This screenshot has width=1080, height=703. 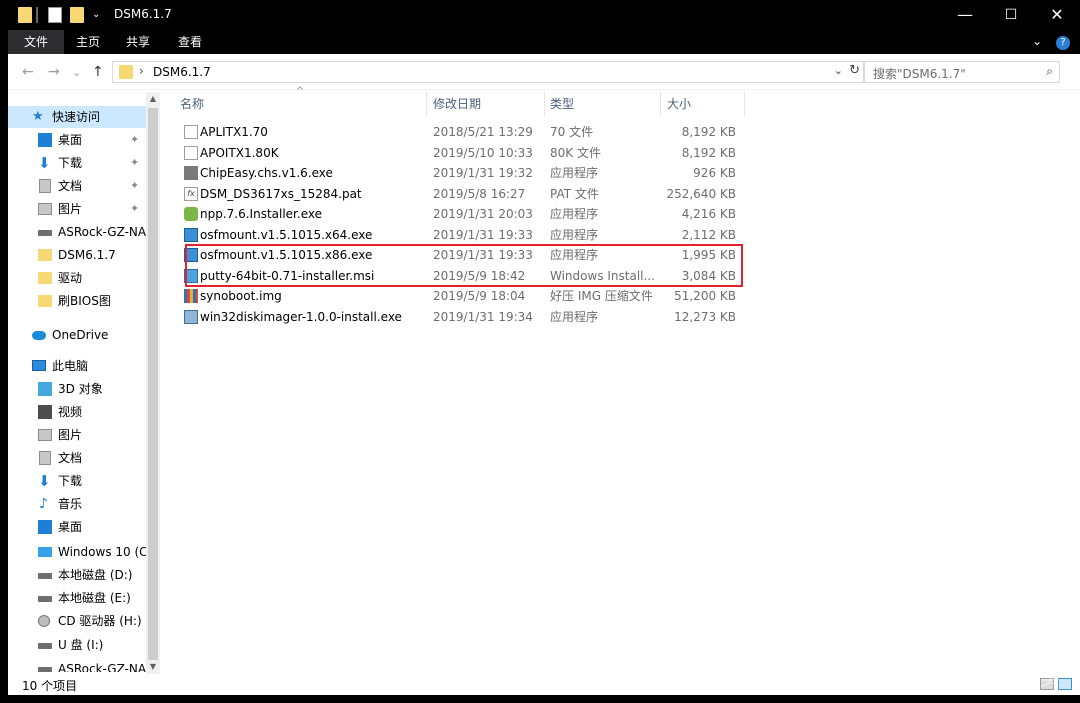 I want to click on sidebar-item-drive-h: CD 驱动器 (H:), so click(x=77, y=621).